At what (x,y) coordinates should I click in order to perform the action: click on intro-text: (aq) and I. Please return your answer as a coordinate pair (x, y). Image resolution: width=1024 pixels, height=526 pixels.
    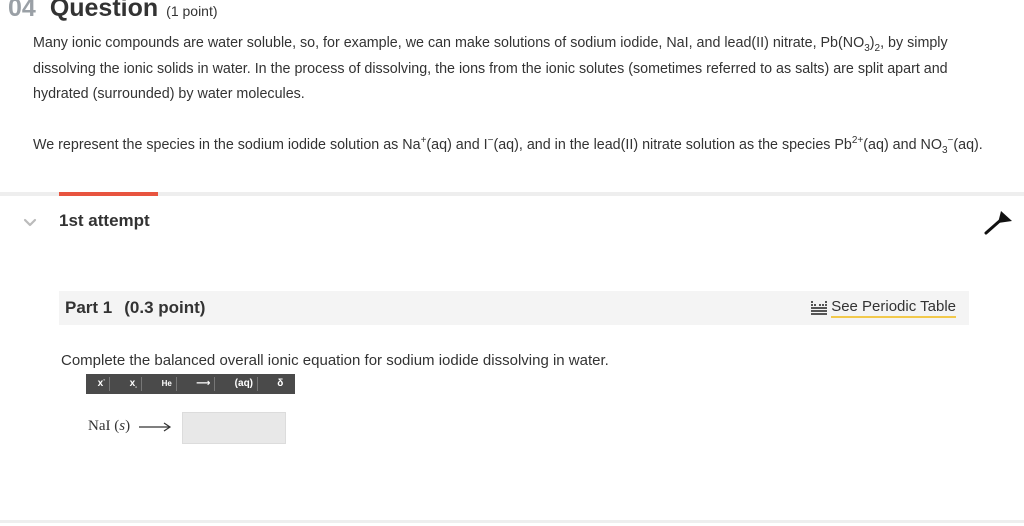
    Looking at the image, I should click on (457, 144).